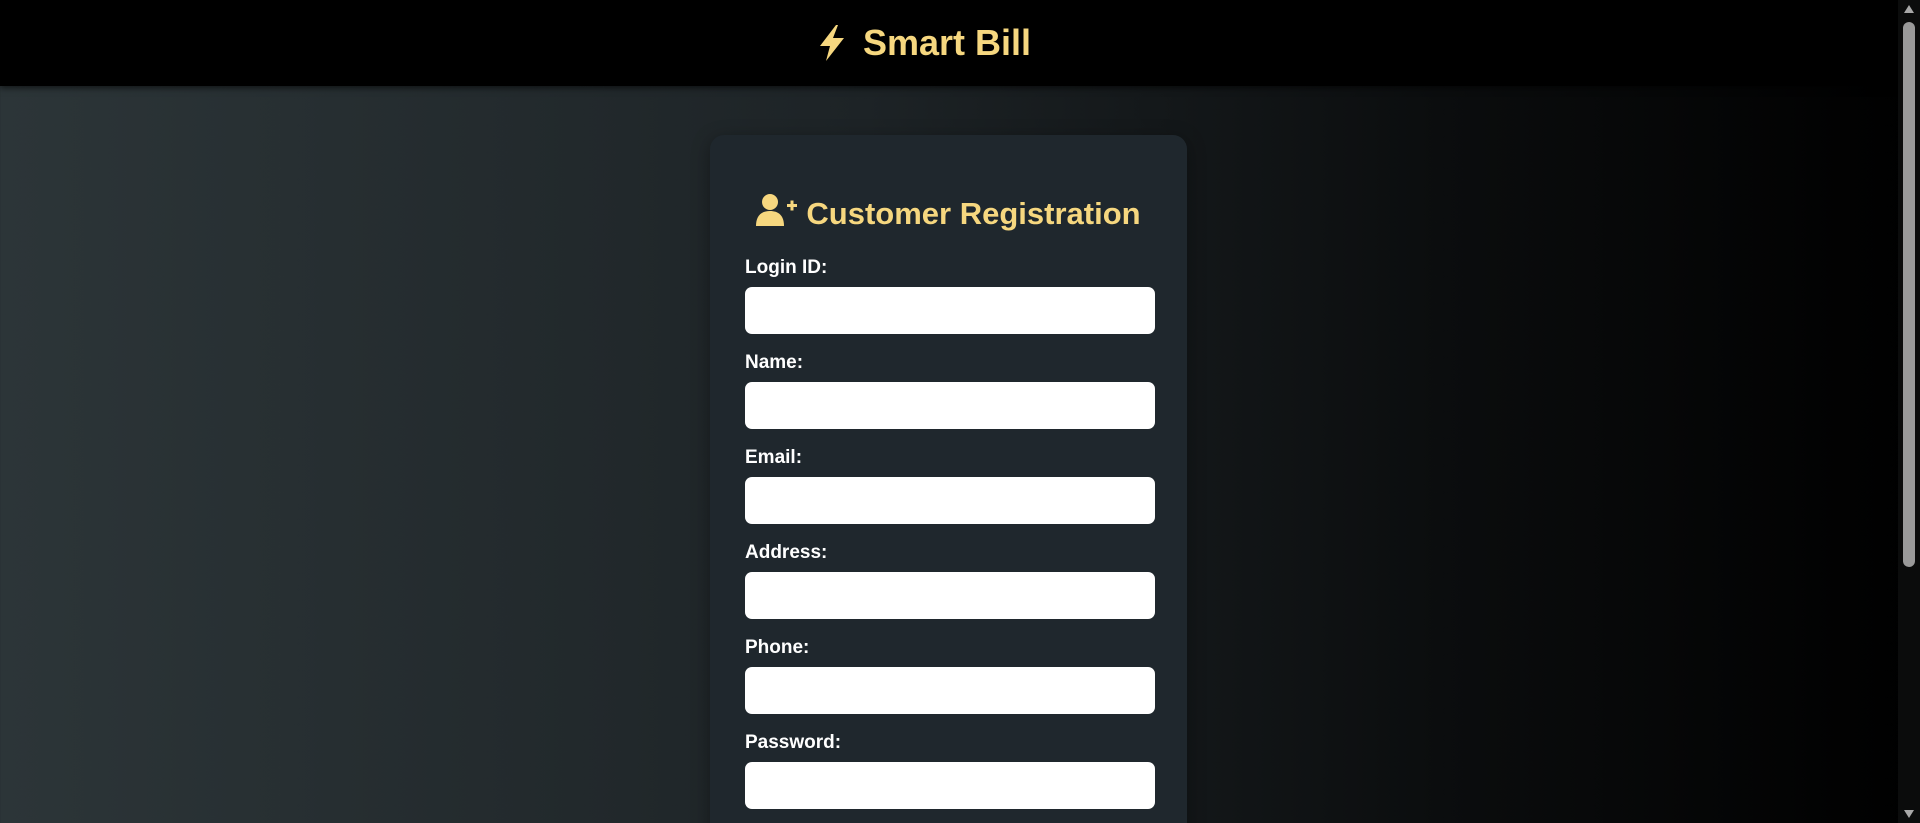 This screenshot has height=823, width=1920. What do you see at coordinates (777, 647) in the screenshot?
I see `phone-label: Phone:` at bounding box center [777, 647].